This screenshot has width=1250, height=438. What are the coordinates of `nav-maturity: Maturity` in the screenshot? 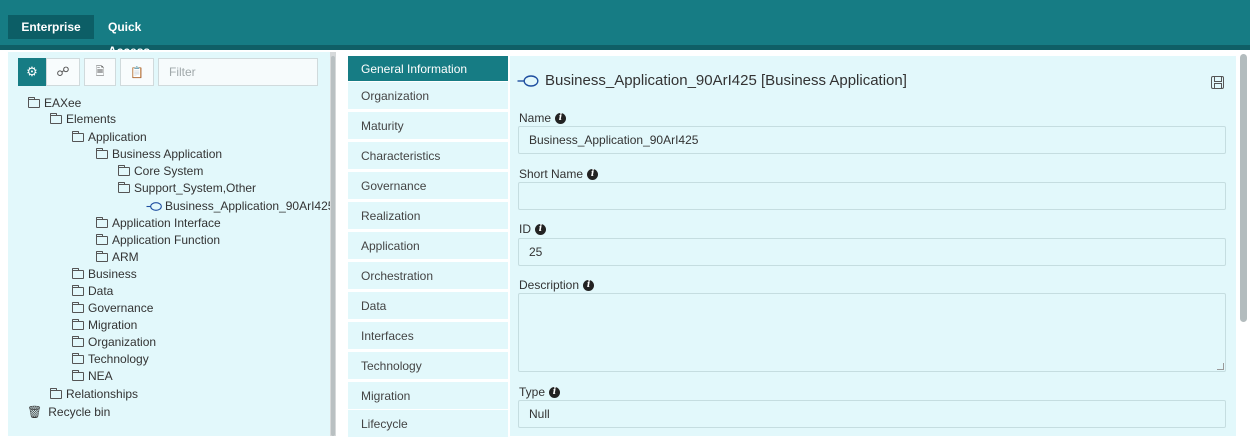 It's located at (428, 126).